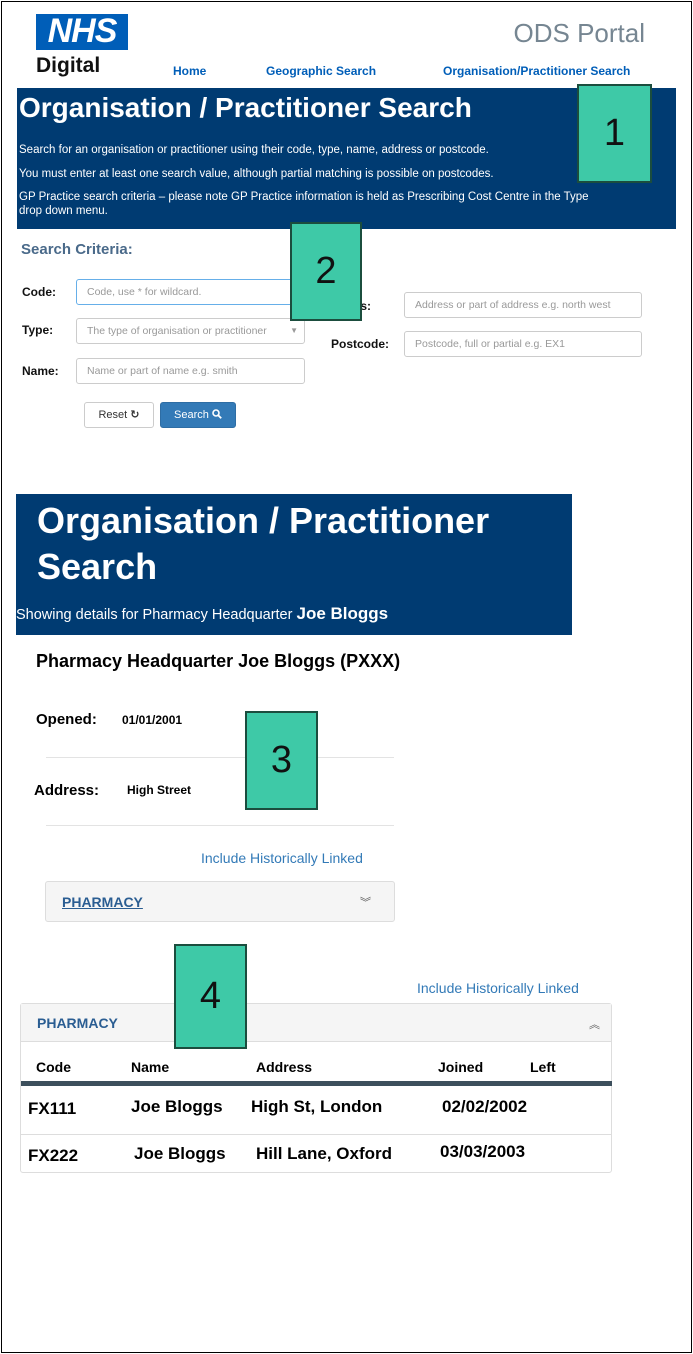 This screenshot has width=693, height=1354. What do you see at coordinates (159, 790) in the screenshot?
I see `address-detail-value: High Street` at bounding box center [159, 790].